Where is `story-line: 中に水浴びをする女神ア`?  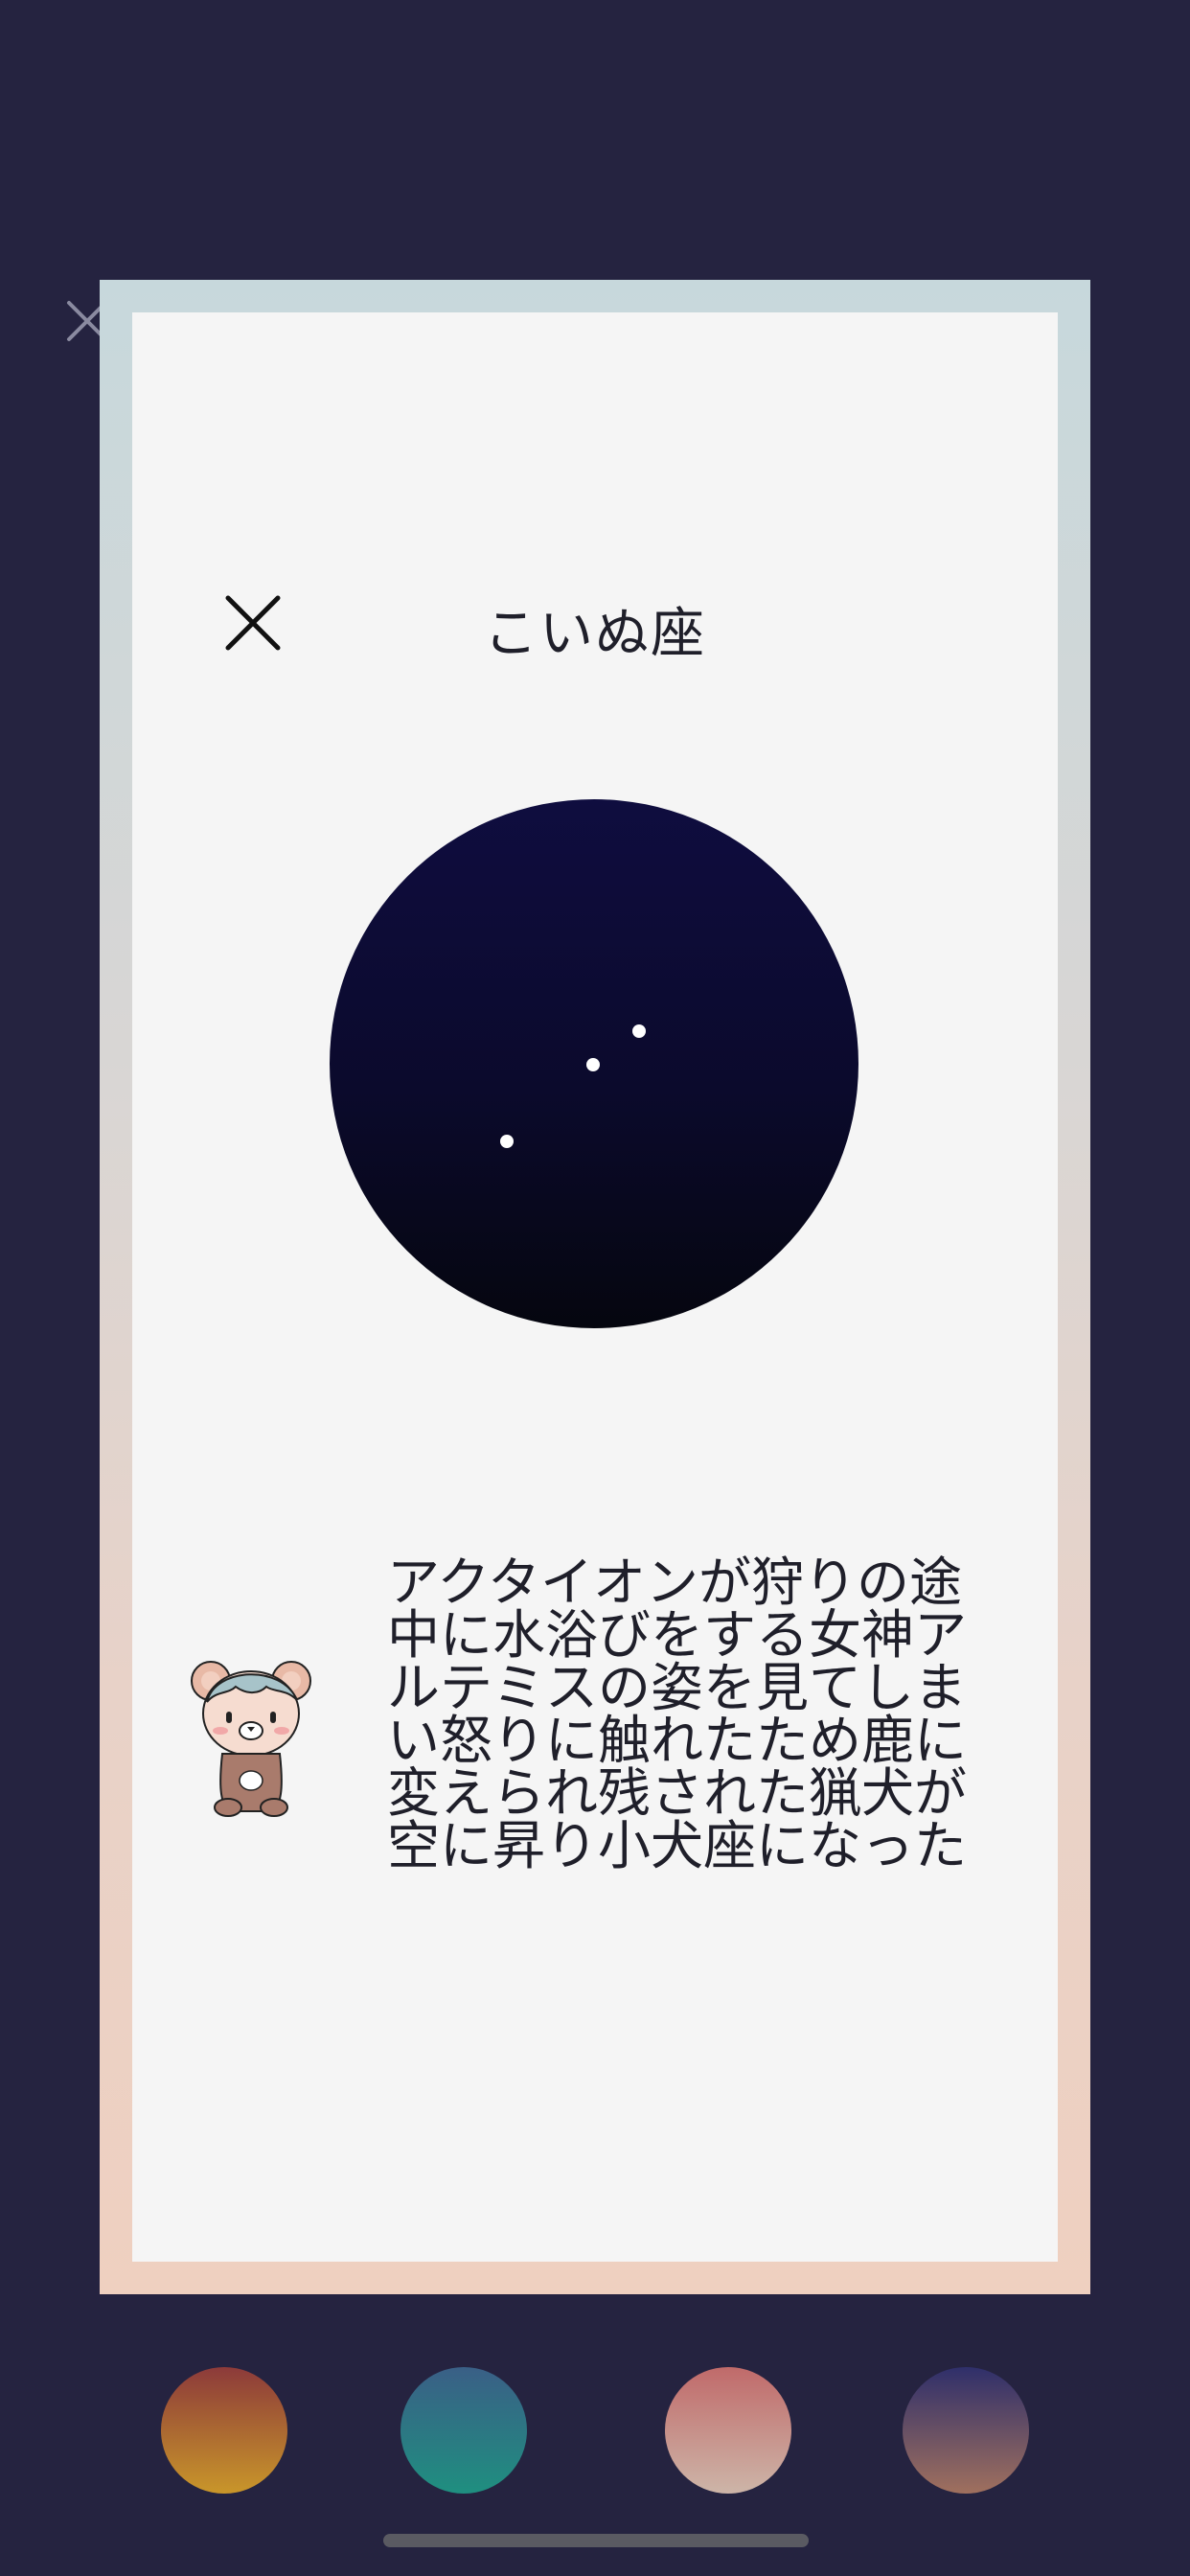 story-line: 中に水浴びをする女神ア is located at coordinates (678, 1635).